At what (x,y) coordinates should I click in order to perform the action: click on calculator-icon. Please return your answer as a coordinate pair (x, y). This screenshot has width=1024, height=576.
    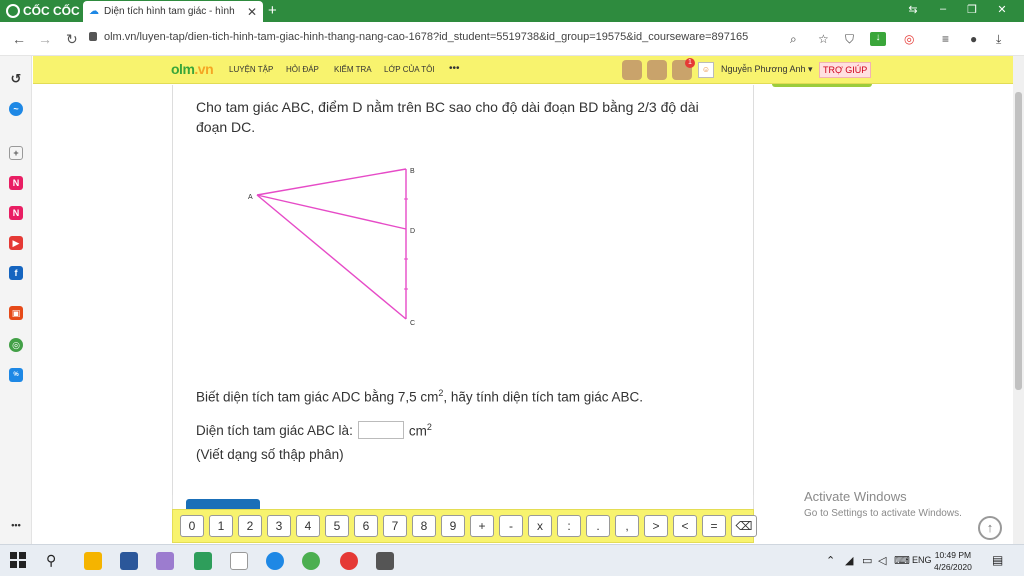
    Looking at the image, I should click on (385, 561).